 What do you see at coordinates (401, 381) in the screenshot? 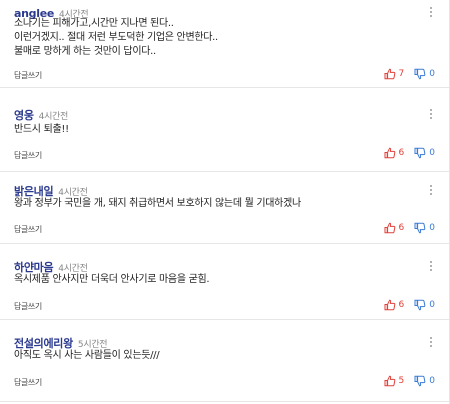
I see `like-count: 5` at bounding box center [401, 381].